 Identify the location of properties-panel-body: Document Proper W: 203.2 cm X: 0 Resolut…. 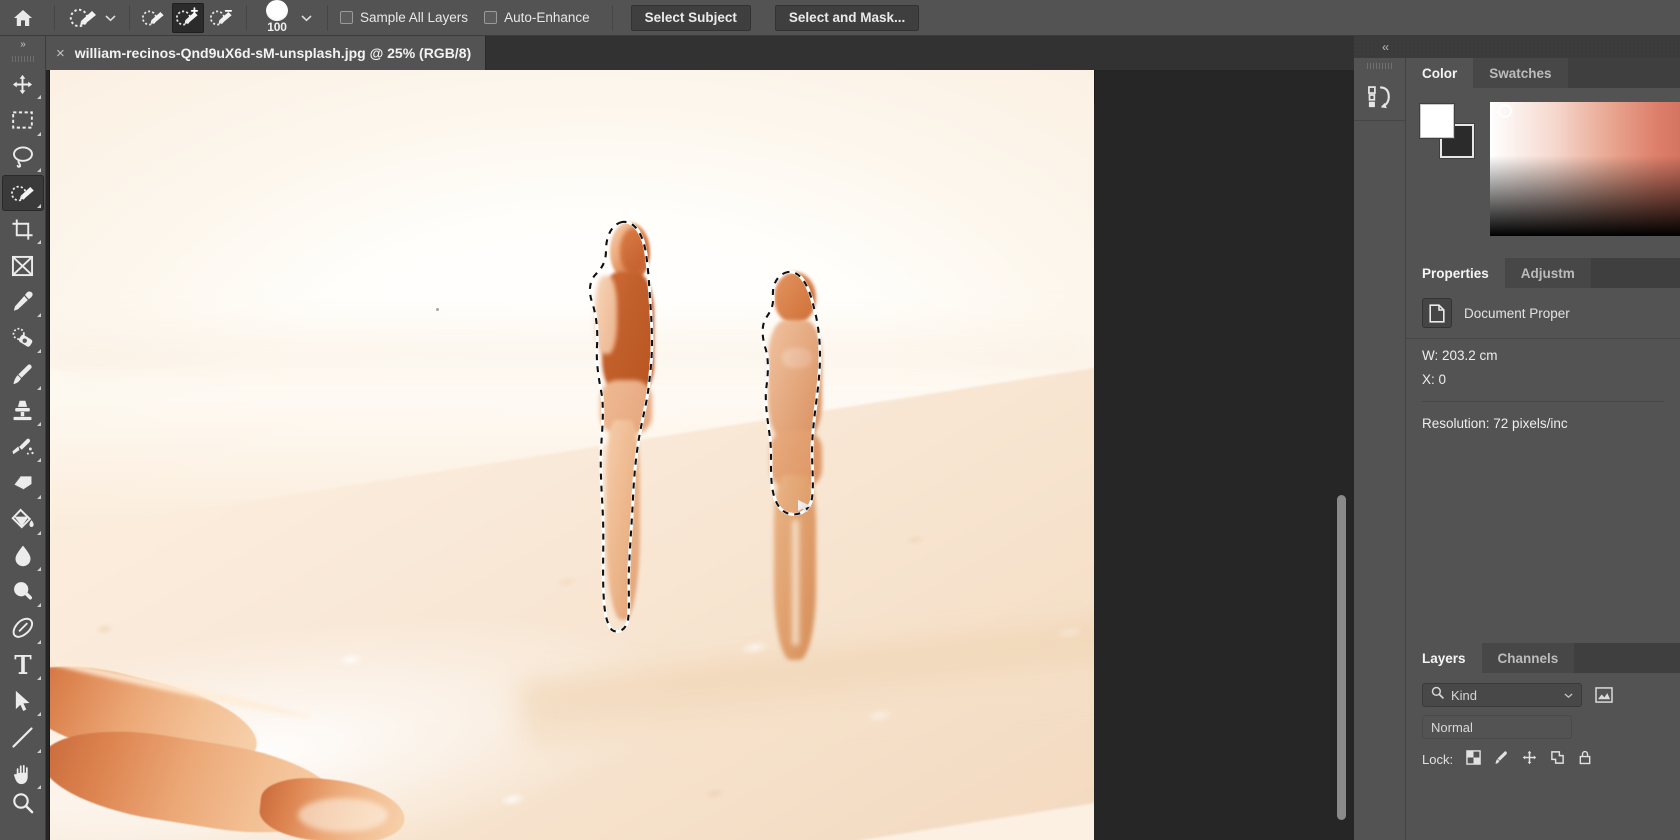
(1543, 359).